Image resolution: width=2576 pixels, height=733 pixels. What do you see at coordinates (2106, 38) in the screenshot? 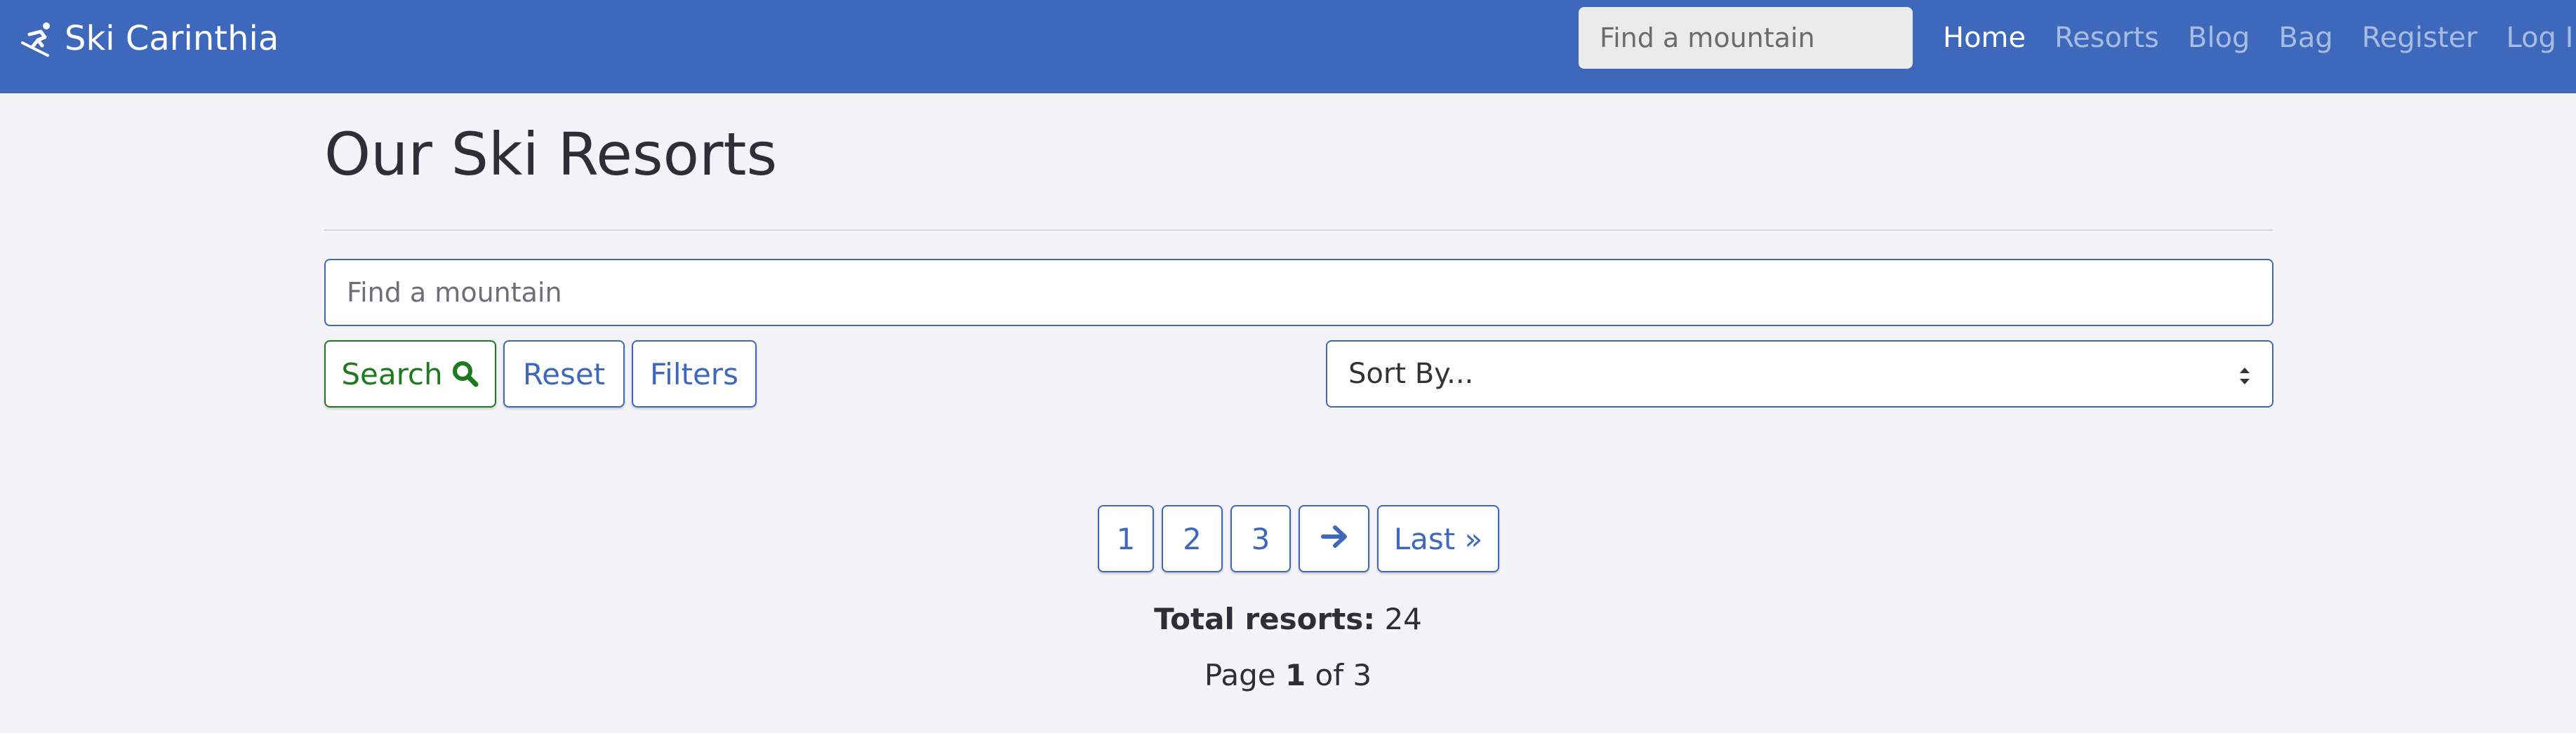
I see `nav-link-resorts: Resorts` at bounding box center [2106, 38].